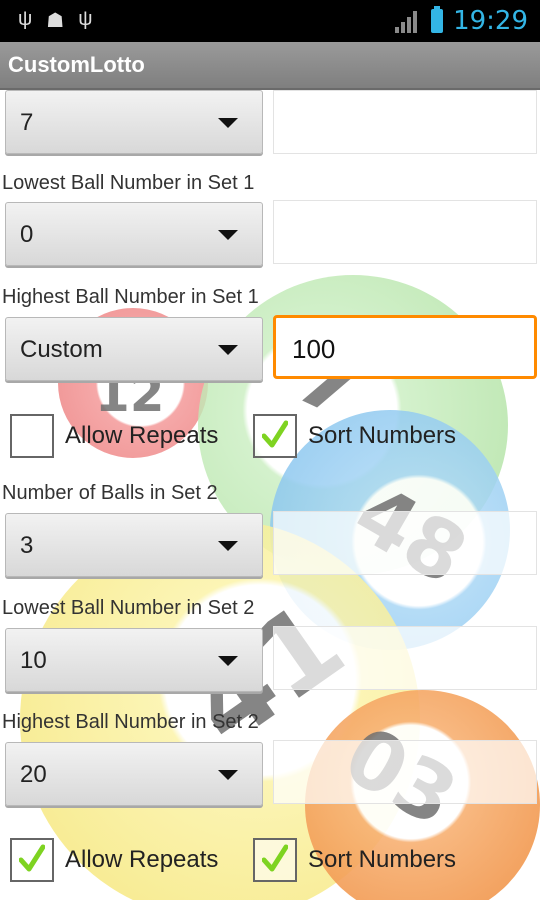  I want to click on battery-icon, so click(437, 19).